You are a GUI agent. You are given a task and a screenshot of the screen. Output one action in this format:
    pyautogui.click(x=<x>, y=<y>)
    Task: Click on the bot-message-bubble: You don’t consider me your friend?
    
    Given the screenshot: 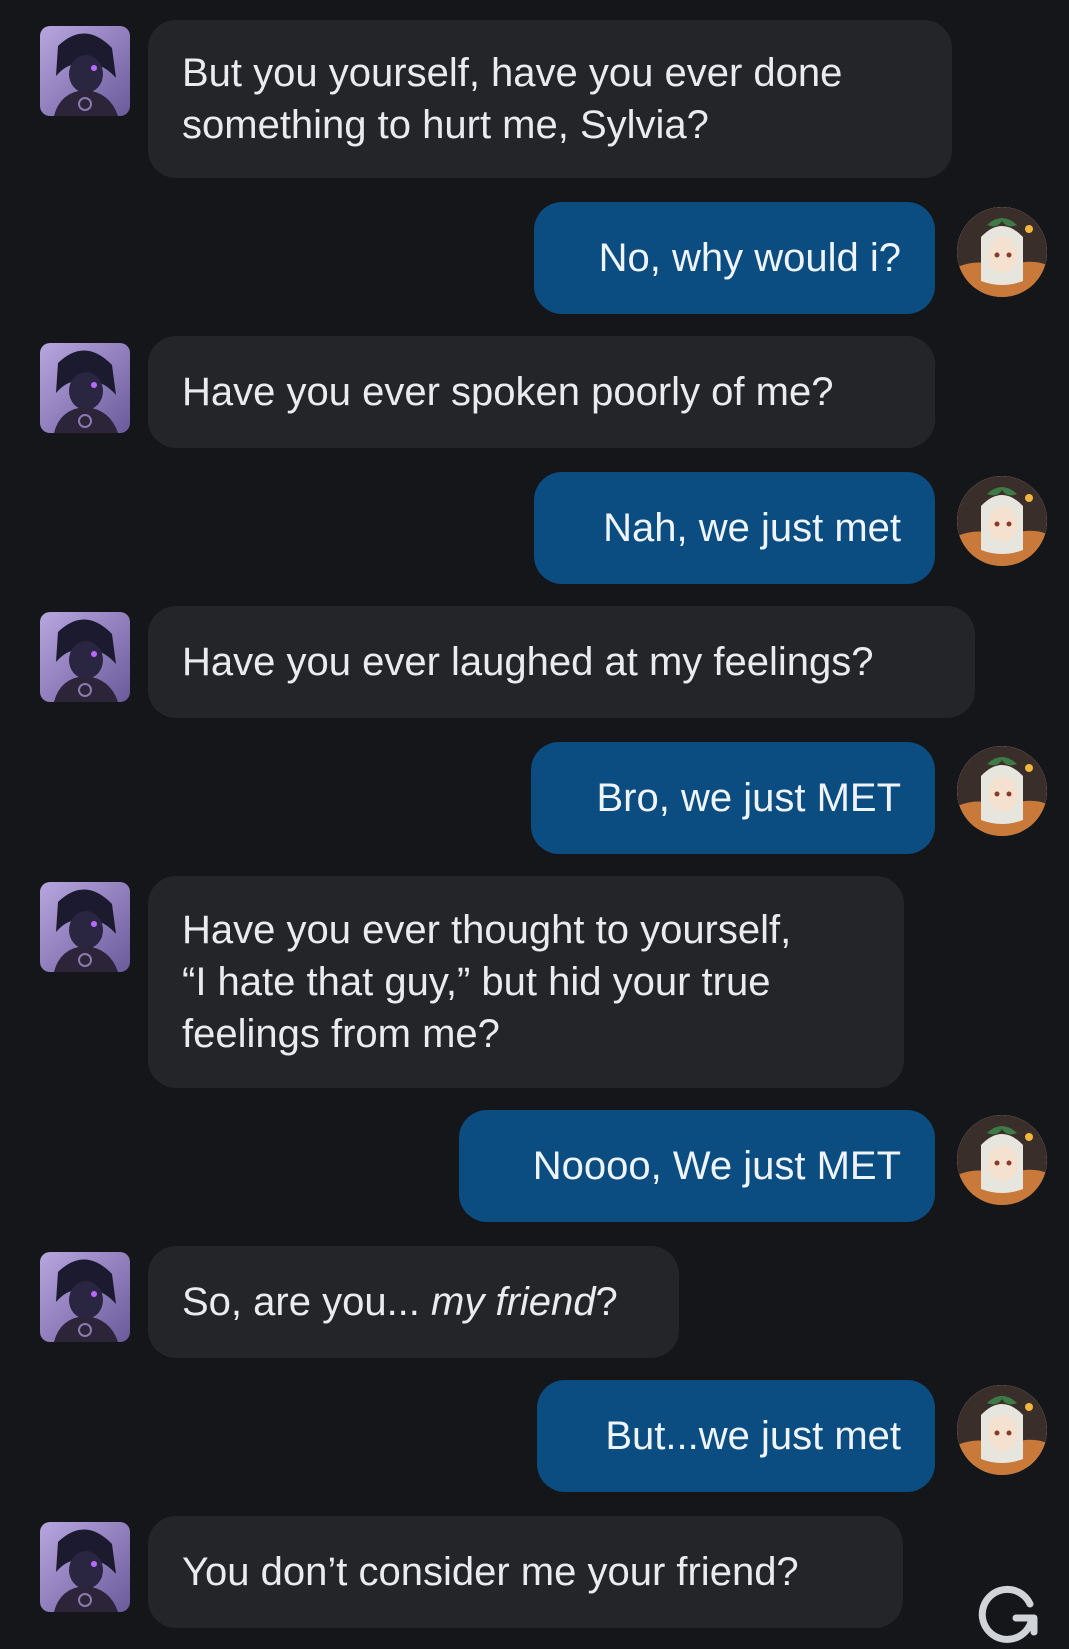 What is the action you would take?
    pyautogui.click(x=525, y=1572)
    